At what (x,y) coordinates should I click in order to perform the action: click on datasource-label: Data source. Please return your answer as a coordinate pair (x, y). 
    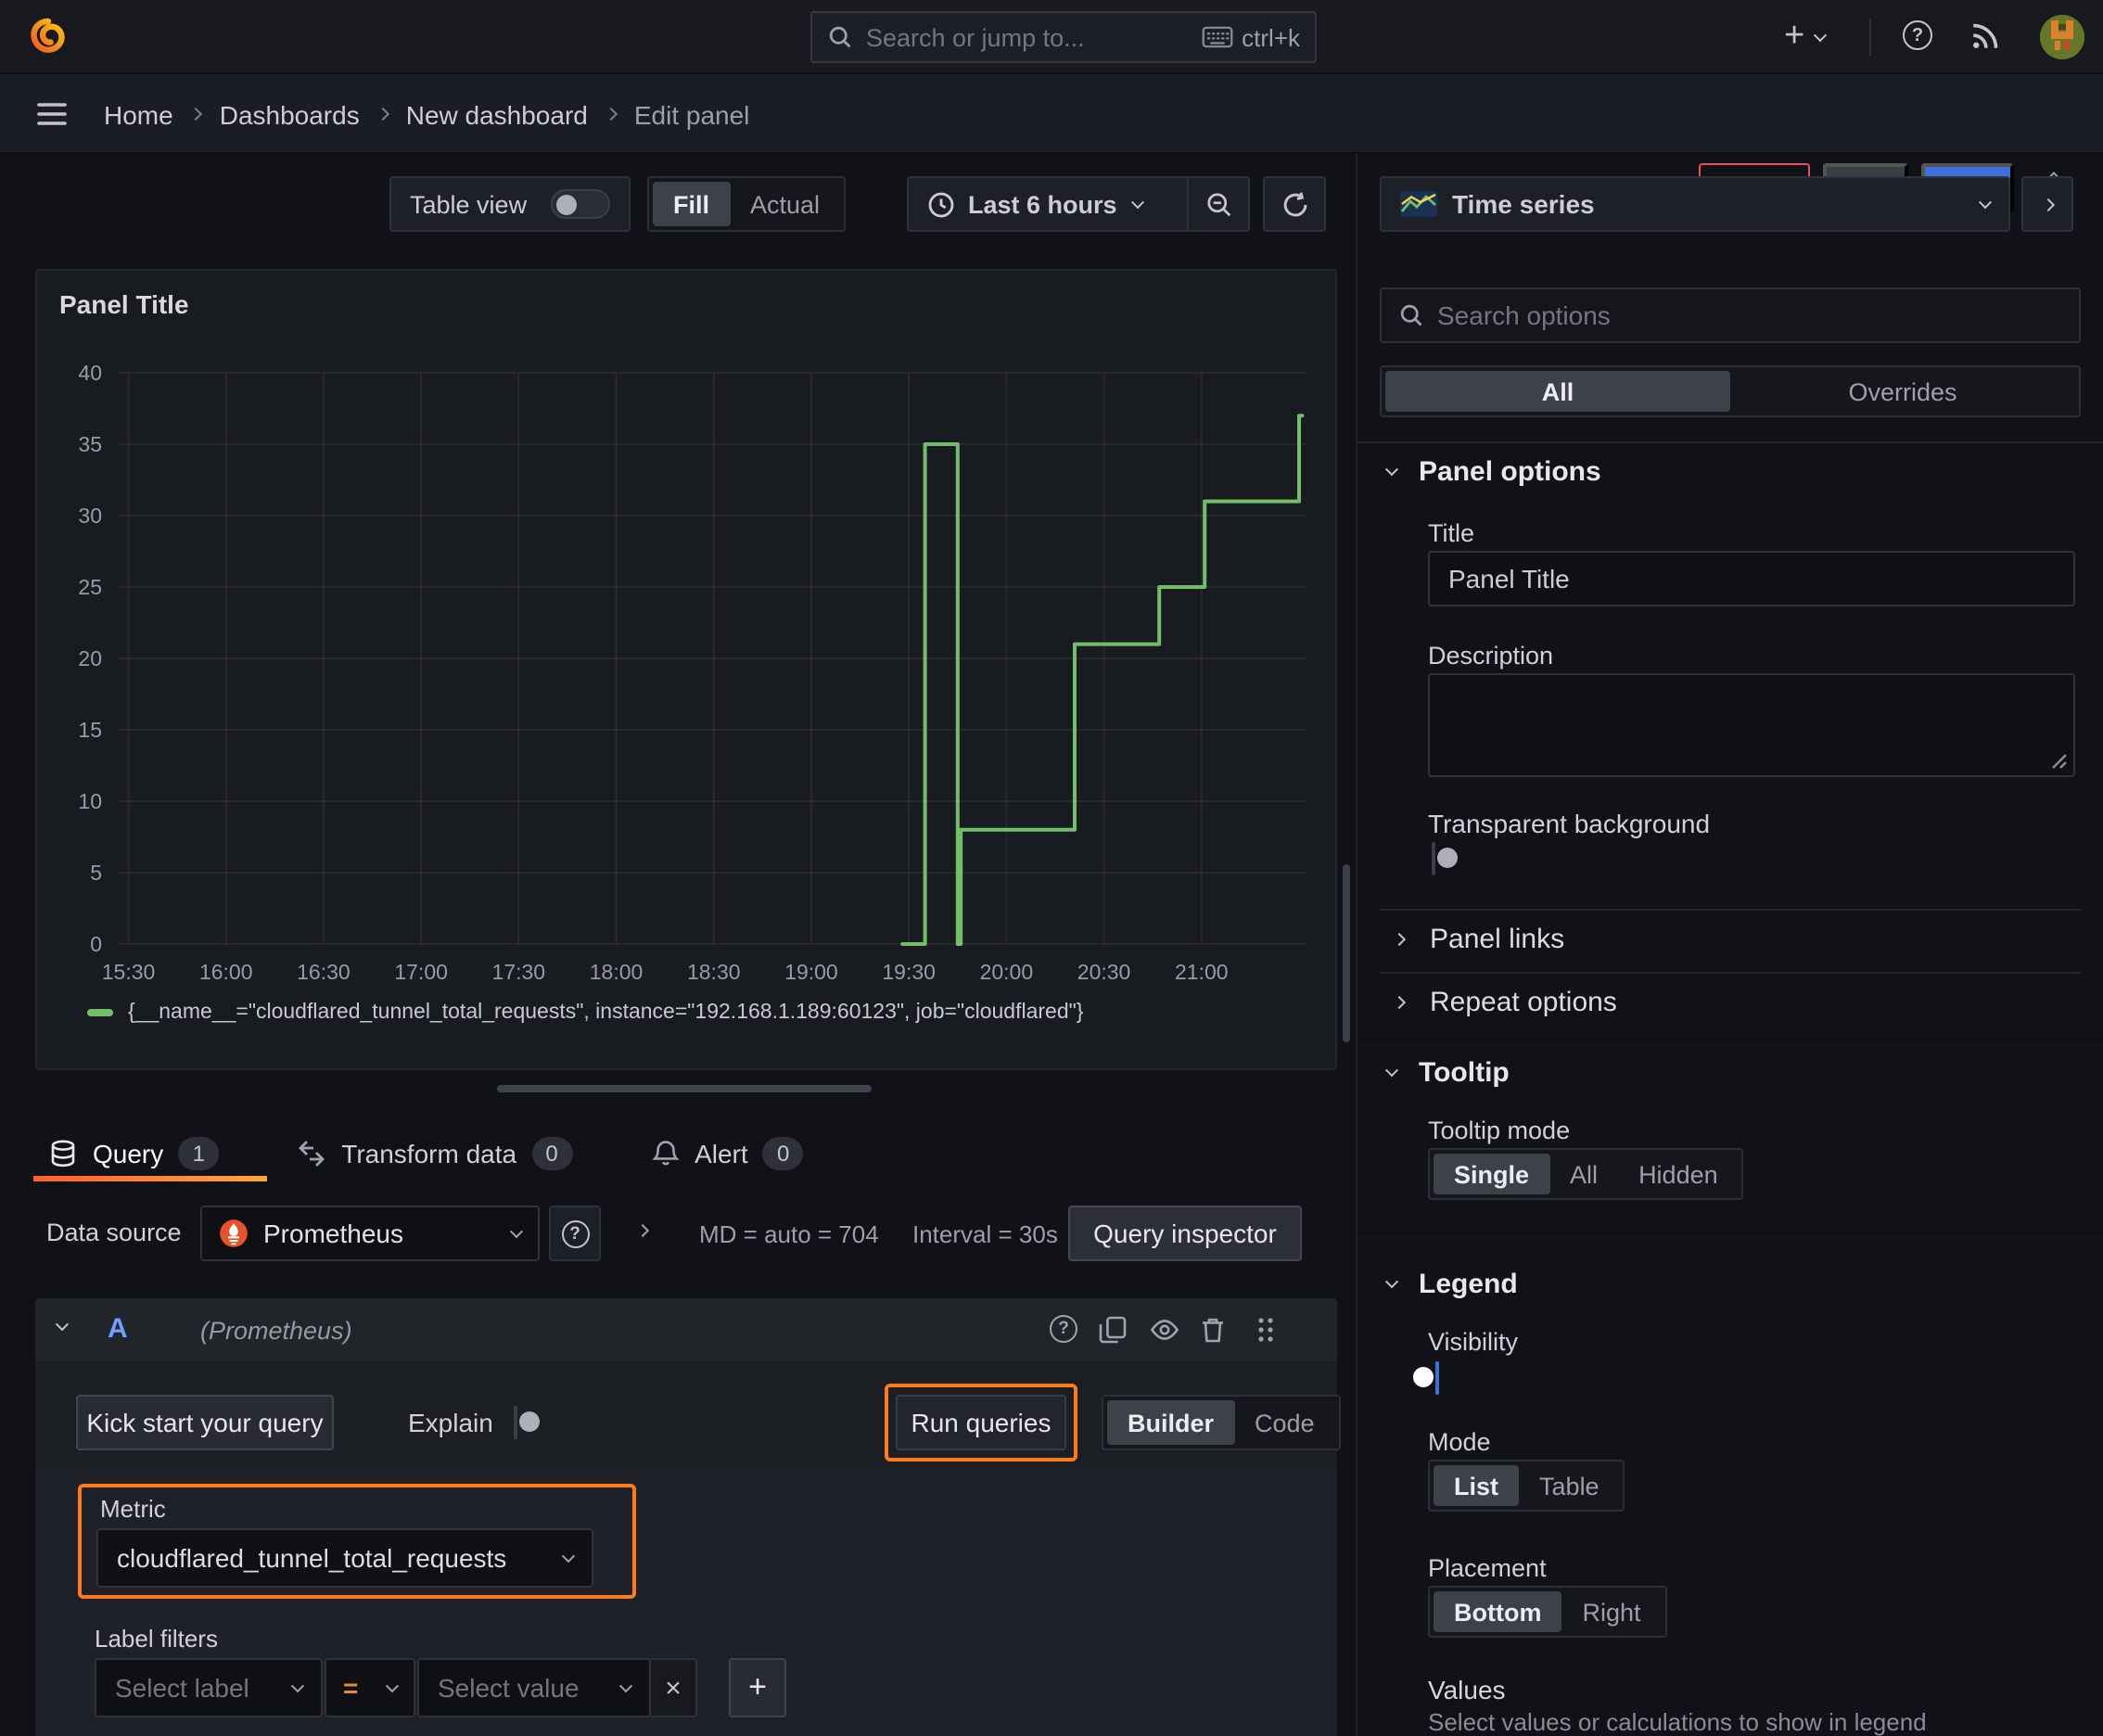
    Looking at the image, I should click on (114, 1232).